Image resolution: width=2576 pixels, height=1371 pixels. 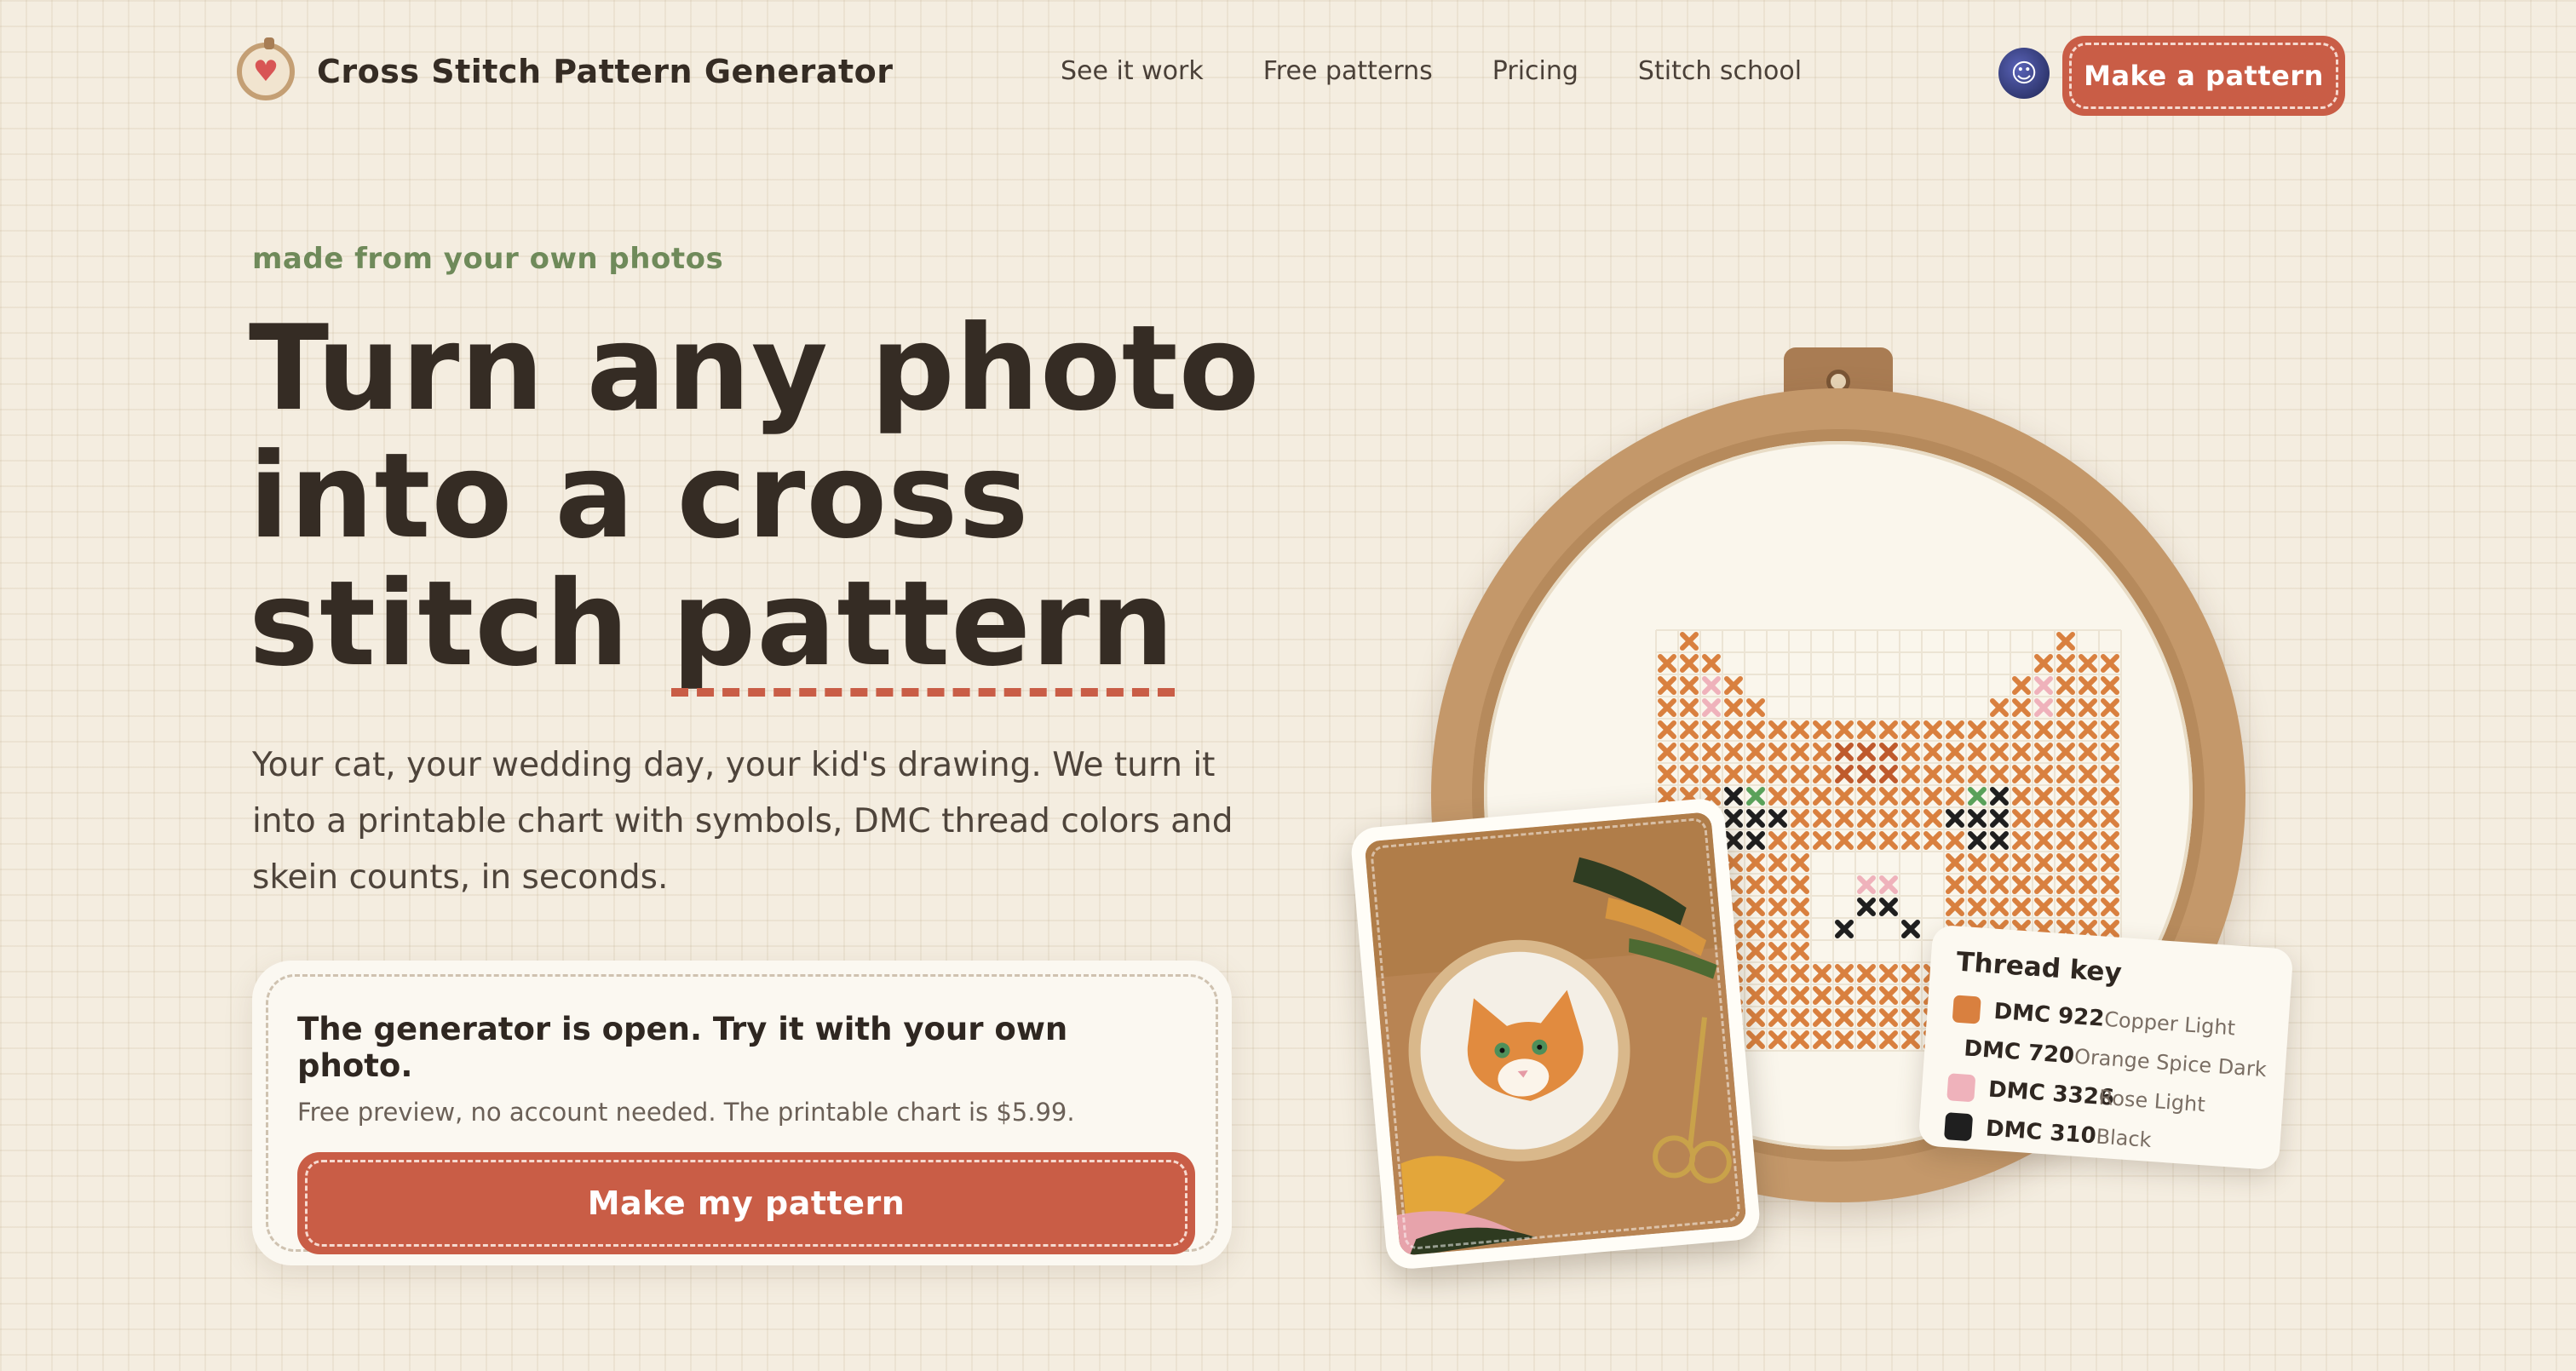 What do you see at coordinates (1132, 71) in the screenshot?
I see `nav-link-see-it-work: See it work` at bounding box center [1132, 71].